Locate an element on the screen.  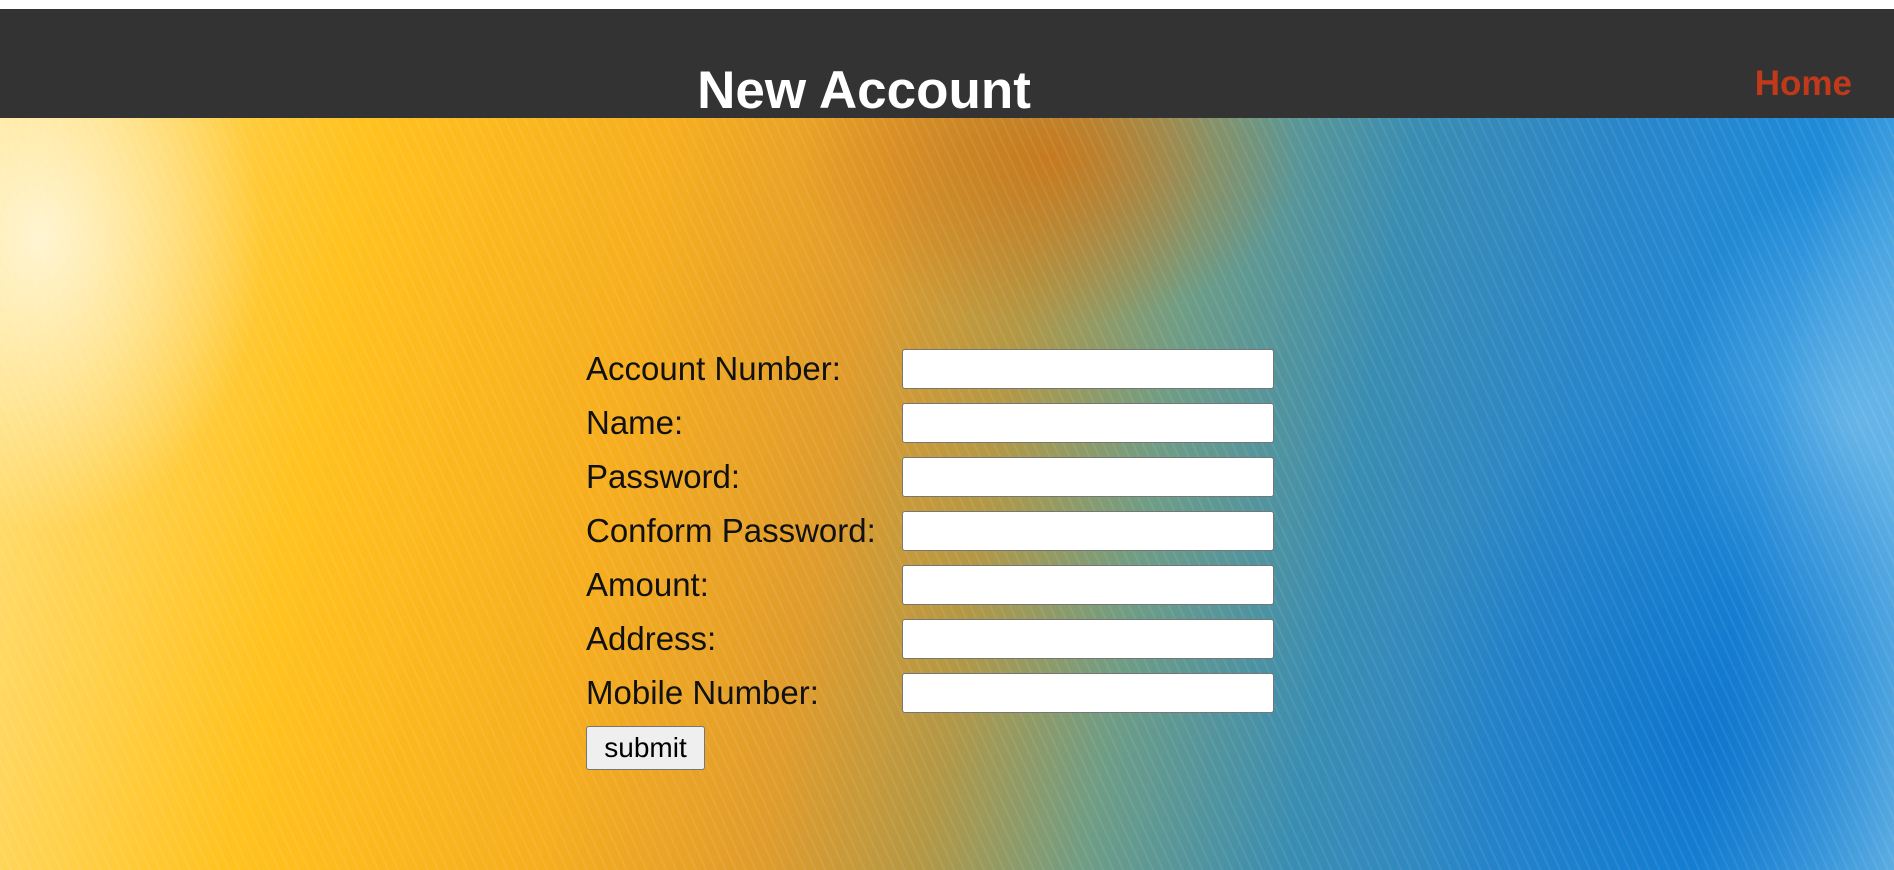
header-bar: New Account Home is located at coordinates (947, 64).